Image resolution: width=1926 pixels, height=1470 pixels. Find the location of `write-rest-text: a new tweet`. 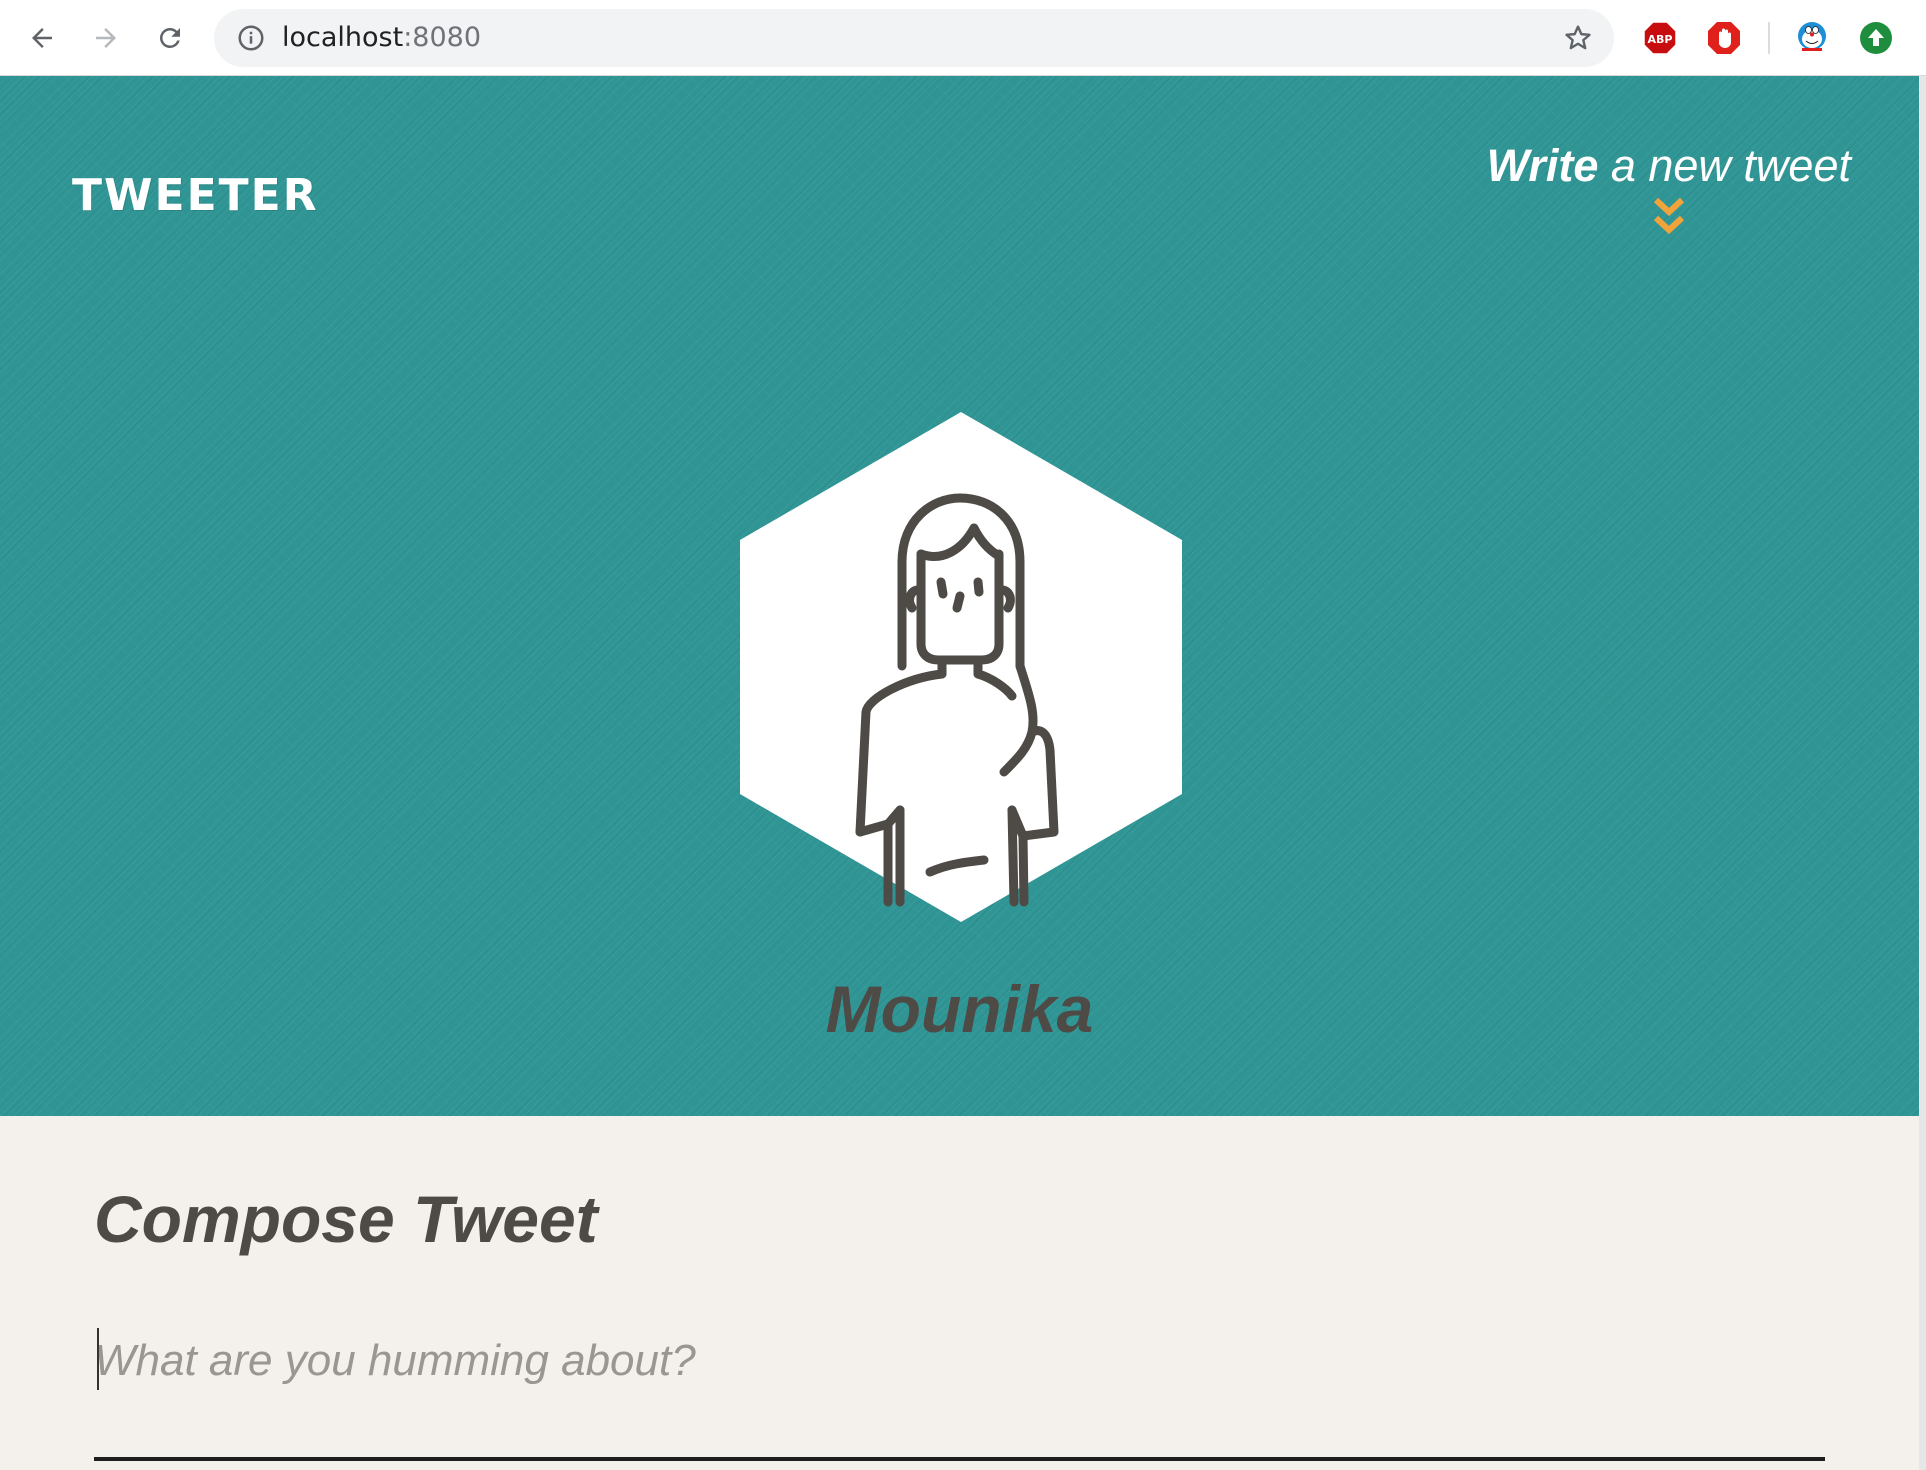

write-rest-text: a new tweet is located at coordinates (1724, 165).